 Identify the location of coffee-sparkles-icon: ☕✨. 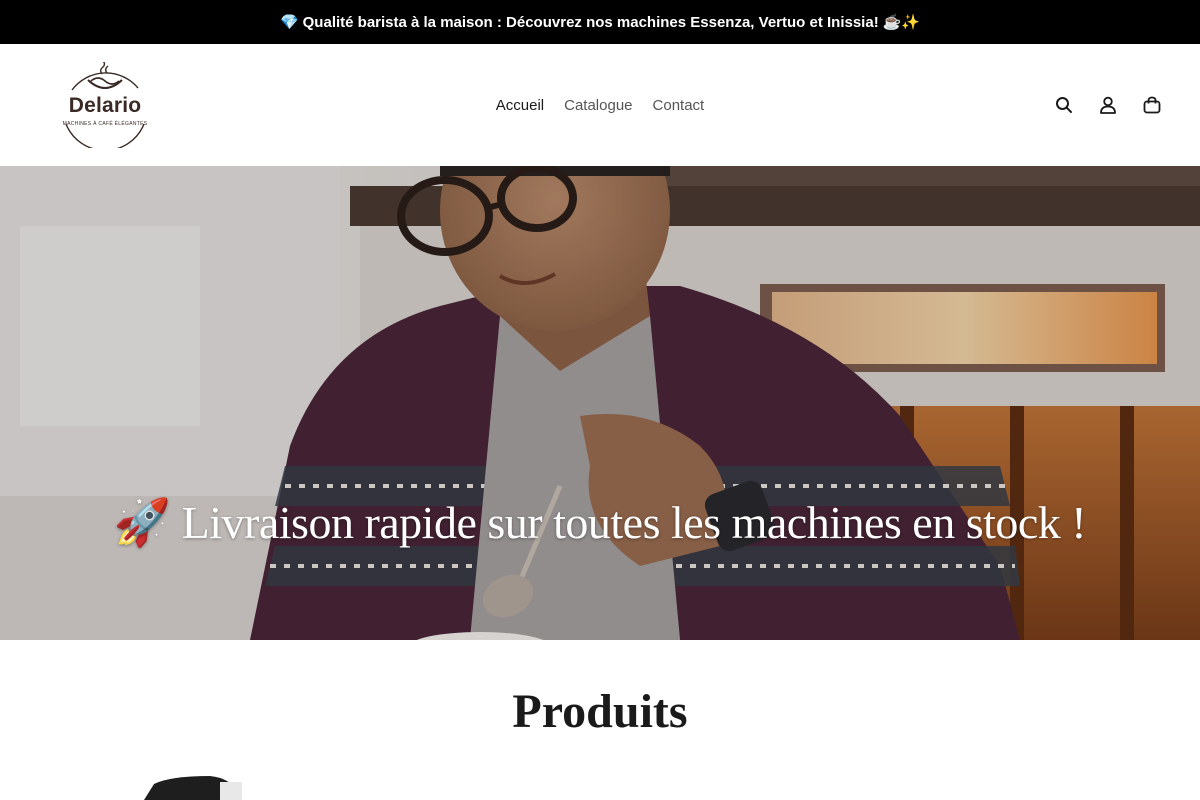
(901, 22).